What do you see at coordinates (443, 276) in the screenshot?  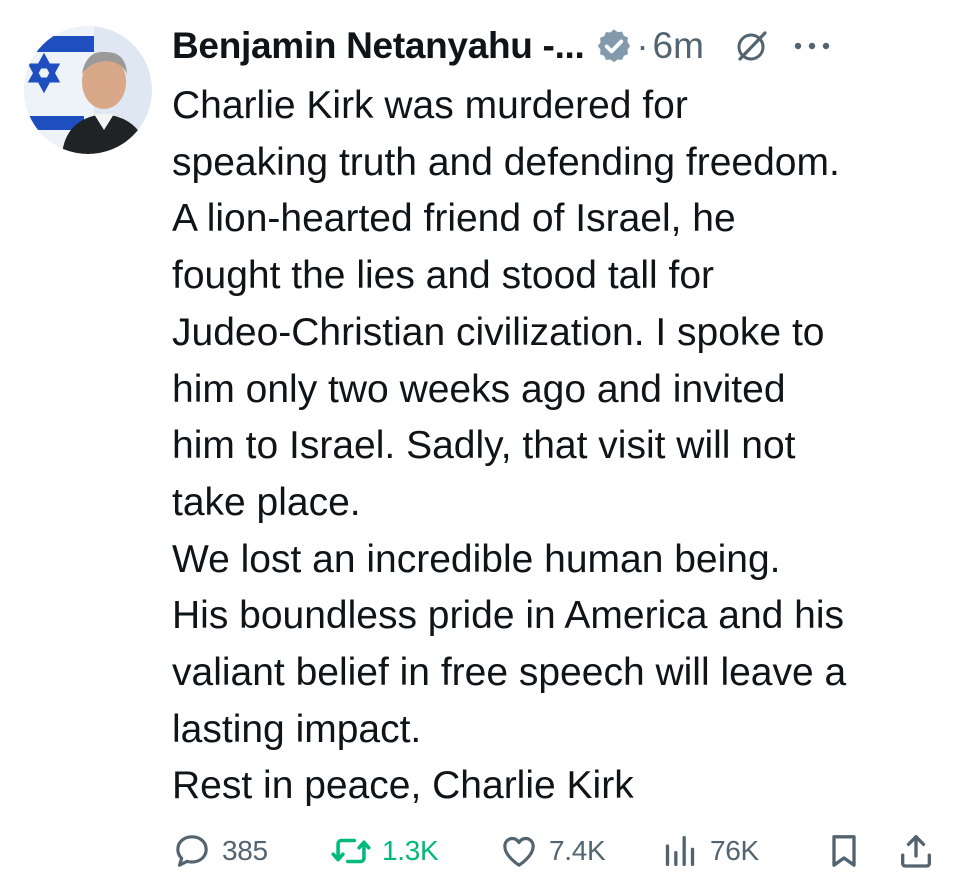 I see `post-body-line: fought the lies and stood tall for` at bounding box center [443, 276].